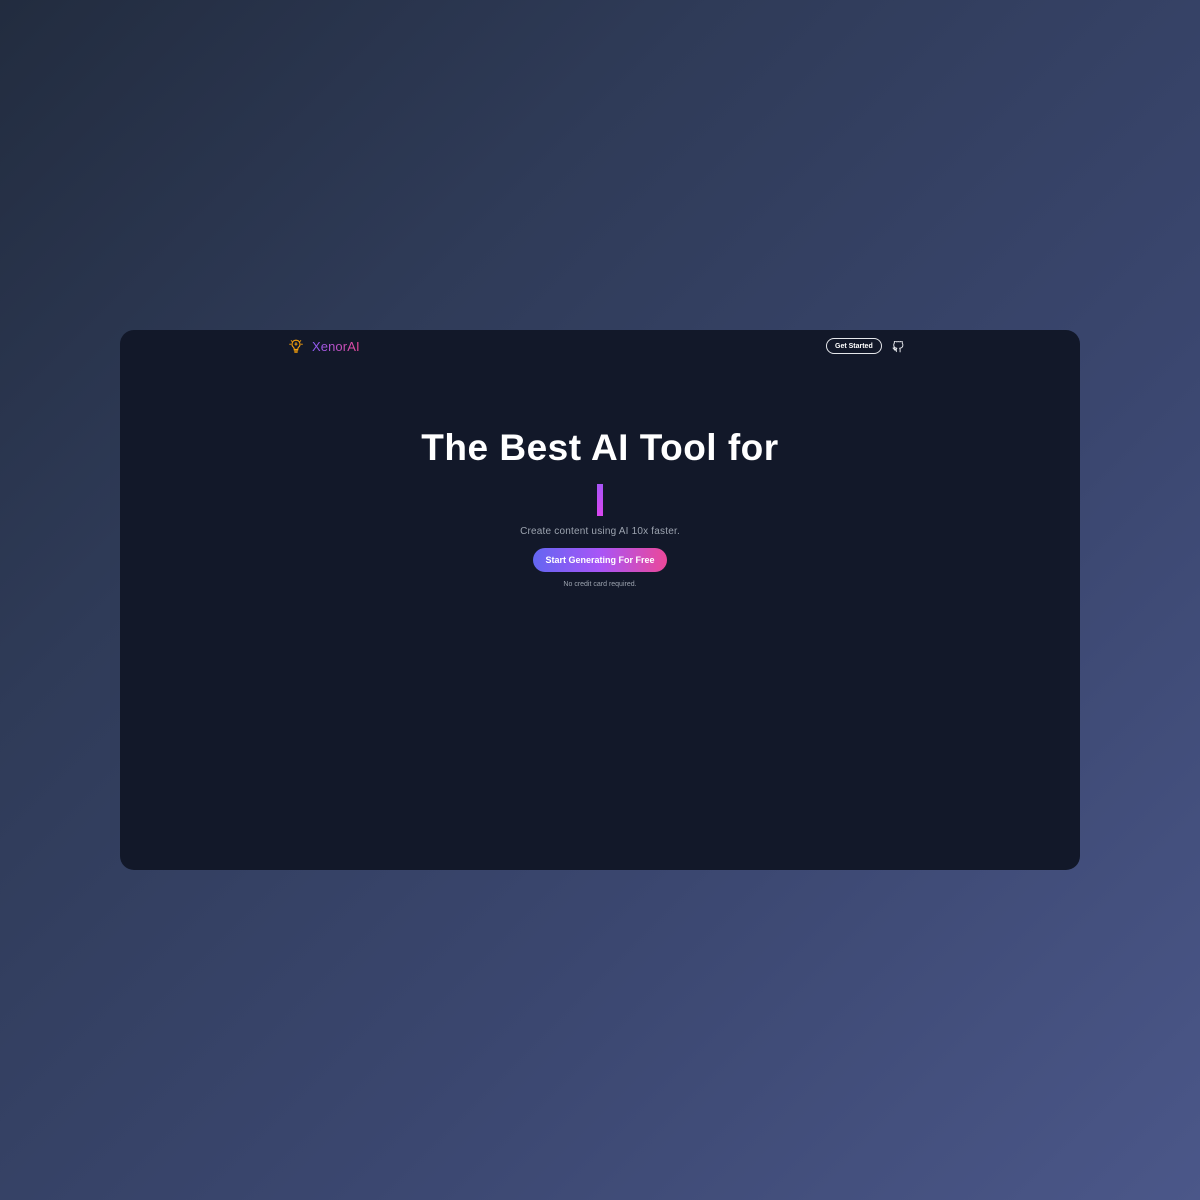 The image size is (1200, 1200). I want to click on no-credit-card-note: No credit card required., so click(600, 584).